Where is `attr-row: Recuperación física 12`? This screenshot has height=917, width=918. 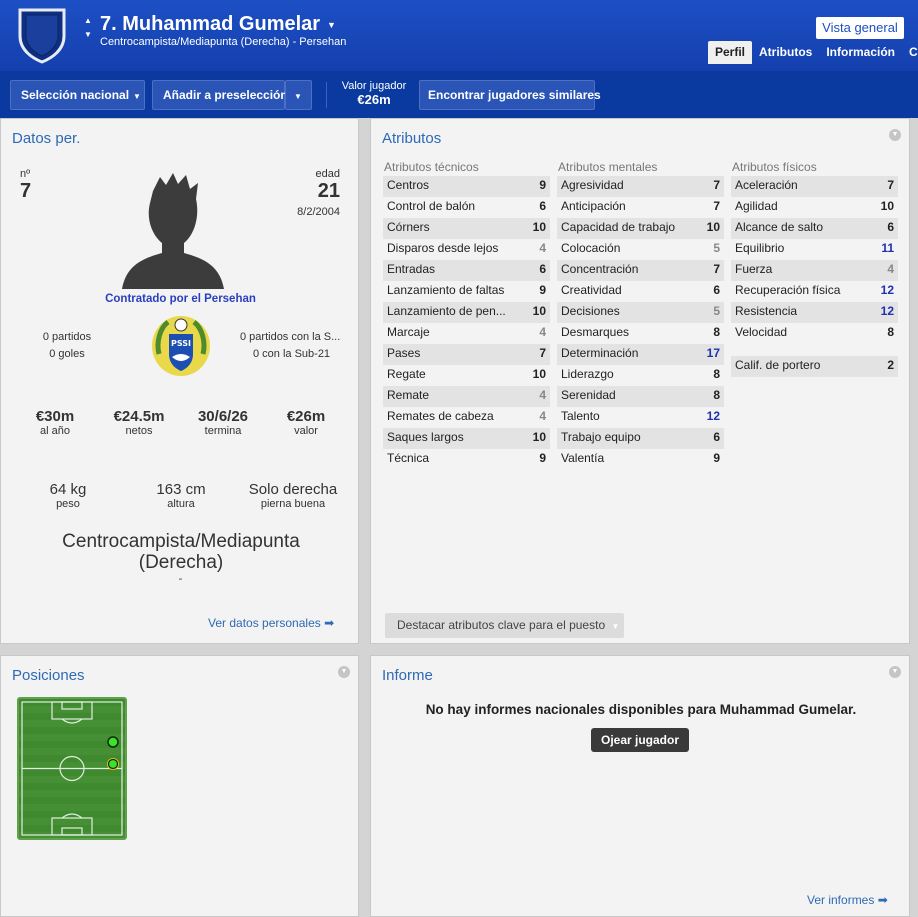
attr-row: Recuperación física 12 is located at coordinates (814, 291).